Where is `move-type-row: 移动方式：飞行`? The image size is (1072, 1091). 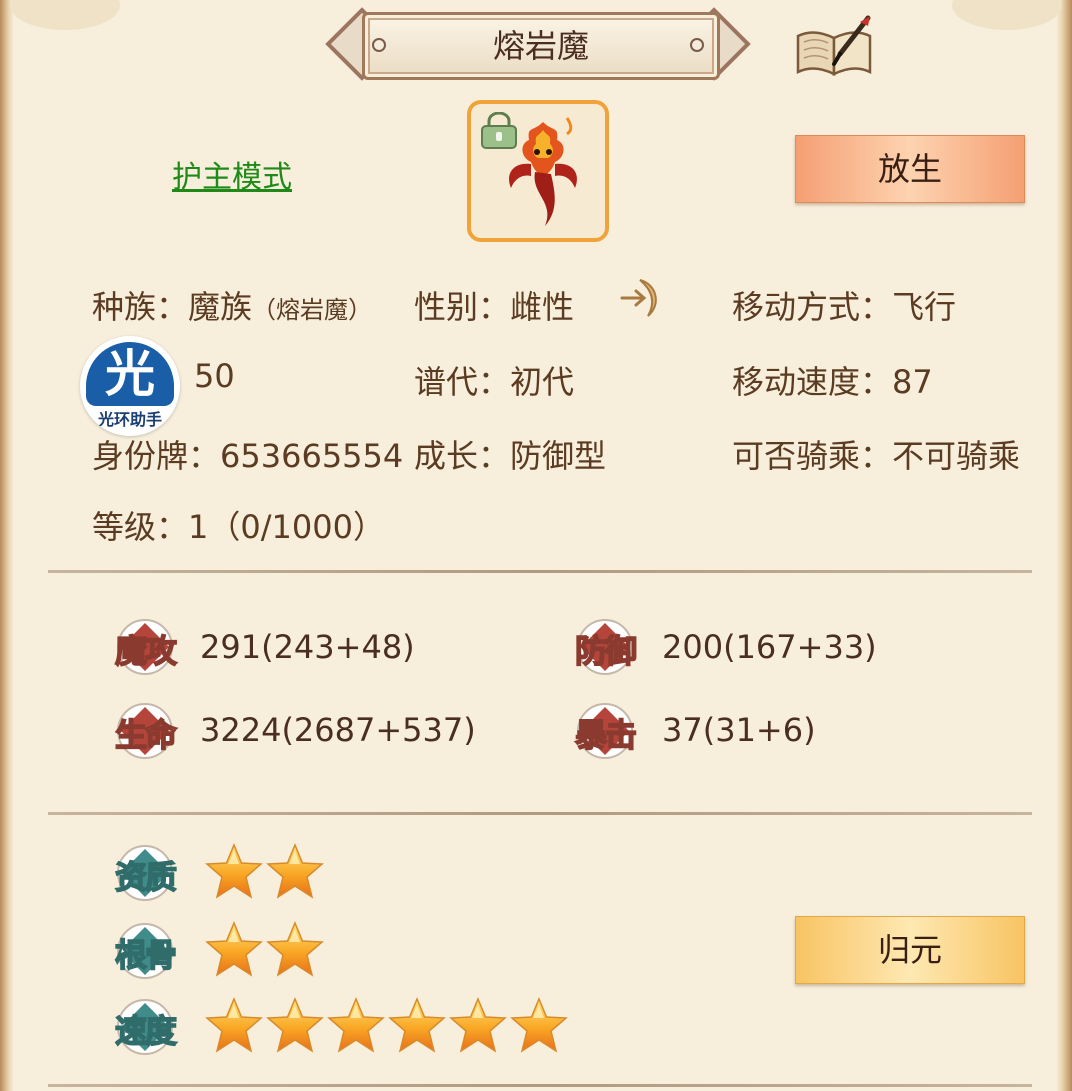 move-type-row: 移动方式：飞行 is located at coordinates (844, 305).